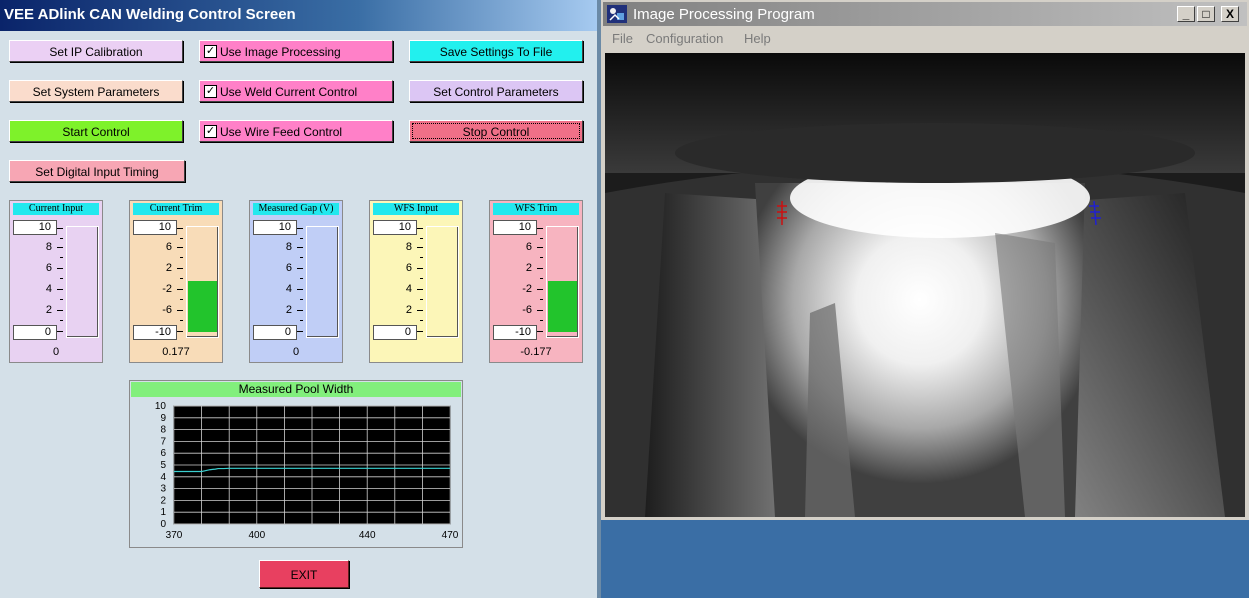  Describe the element at coordinates (163, 489) in the screenshot. I see `y-tick-label: 3` at that location.